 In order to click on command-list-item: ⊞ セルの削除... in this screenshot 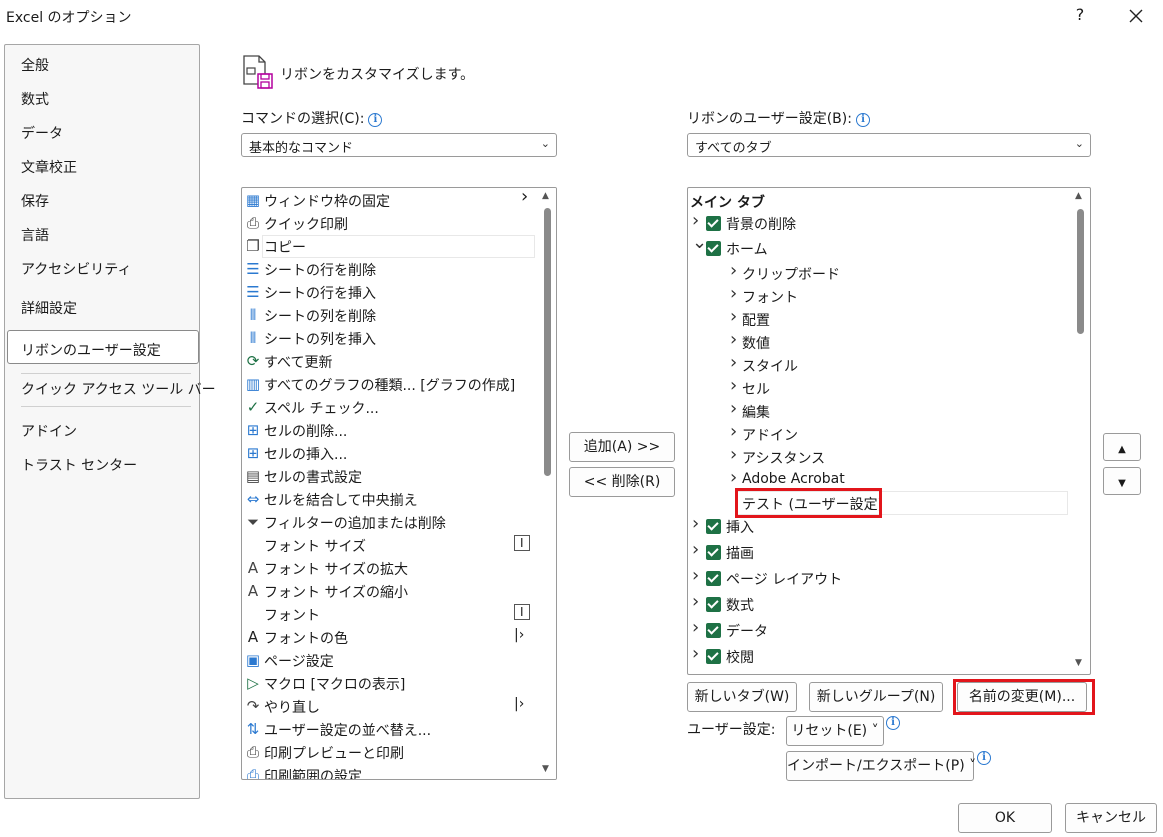, I will do `click(390, 430)`.